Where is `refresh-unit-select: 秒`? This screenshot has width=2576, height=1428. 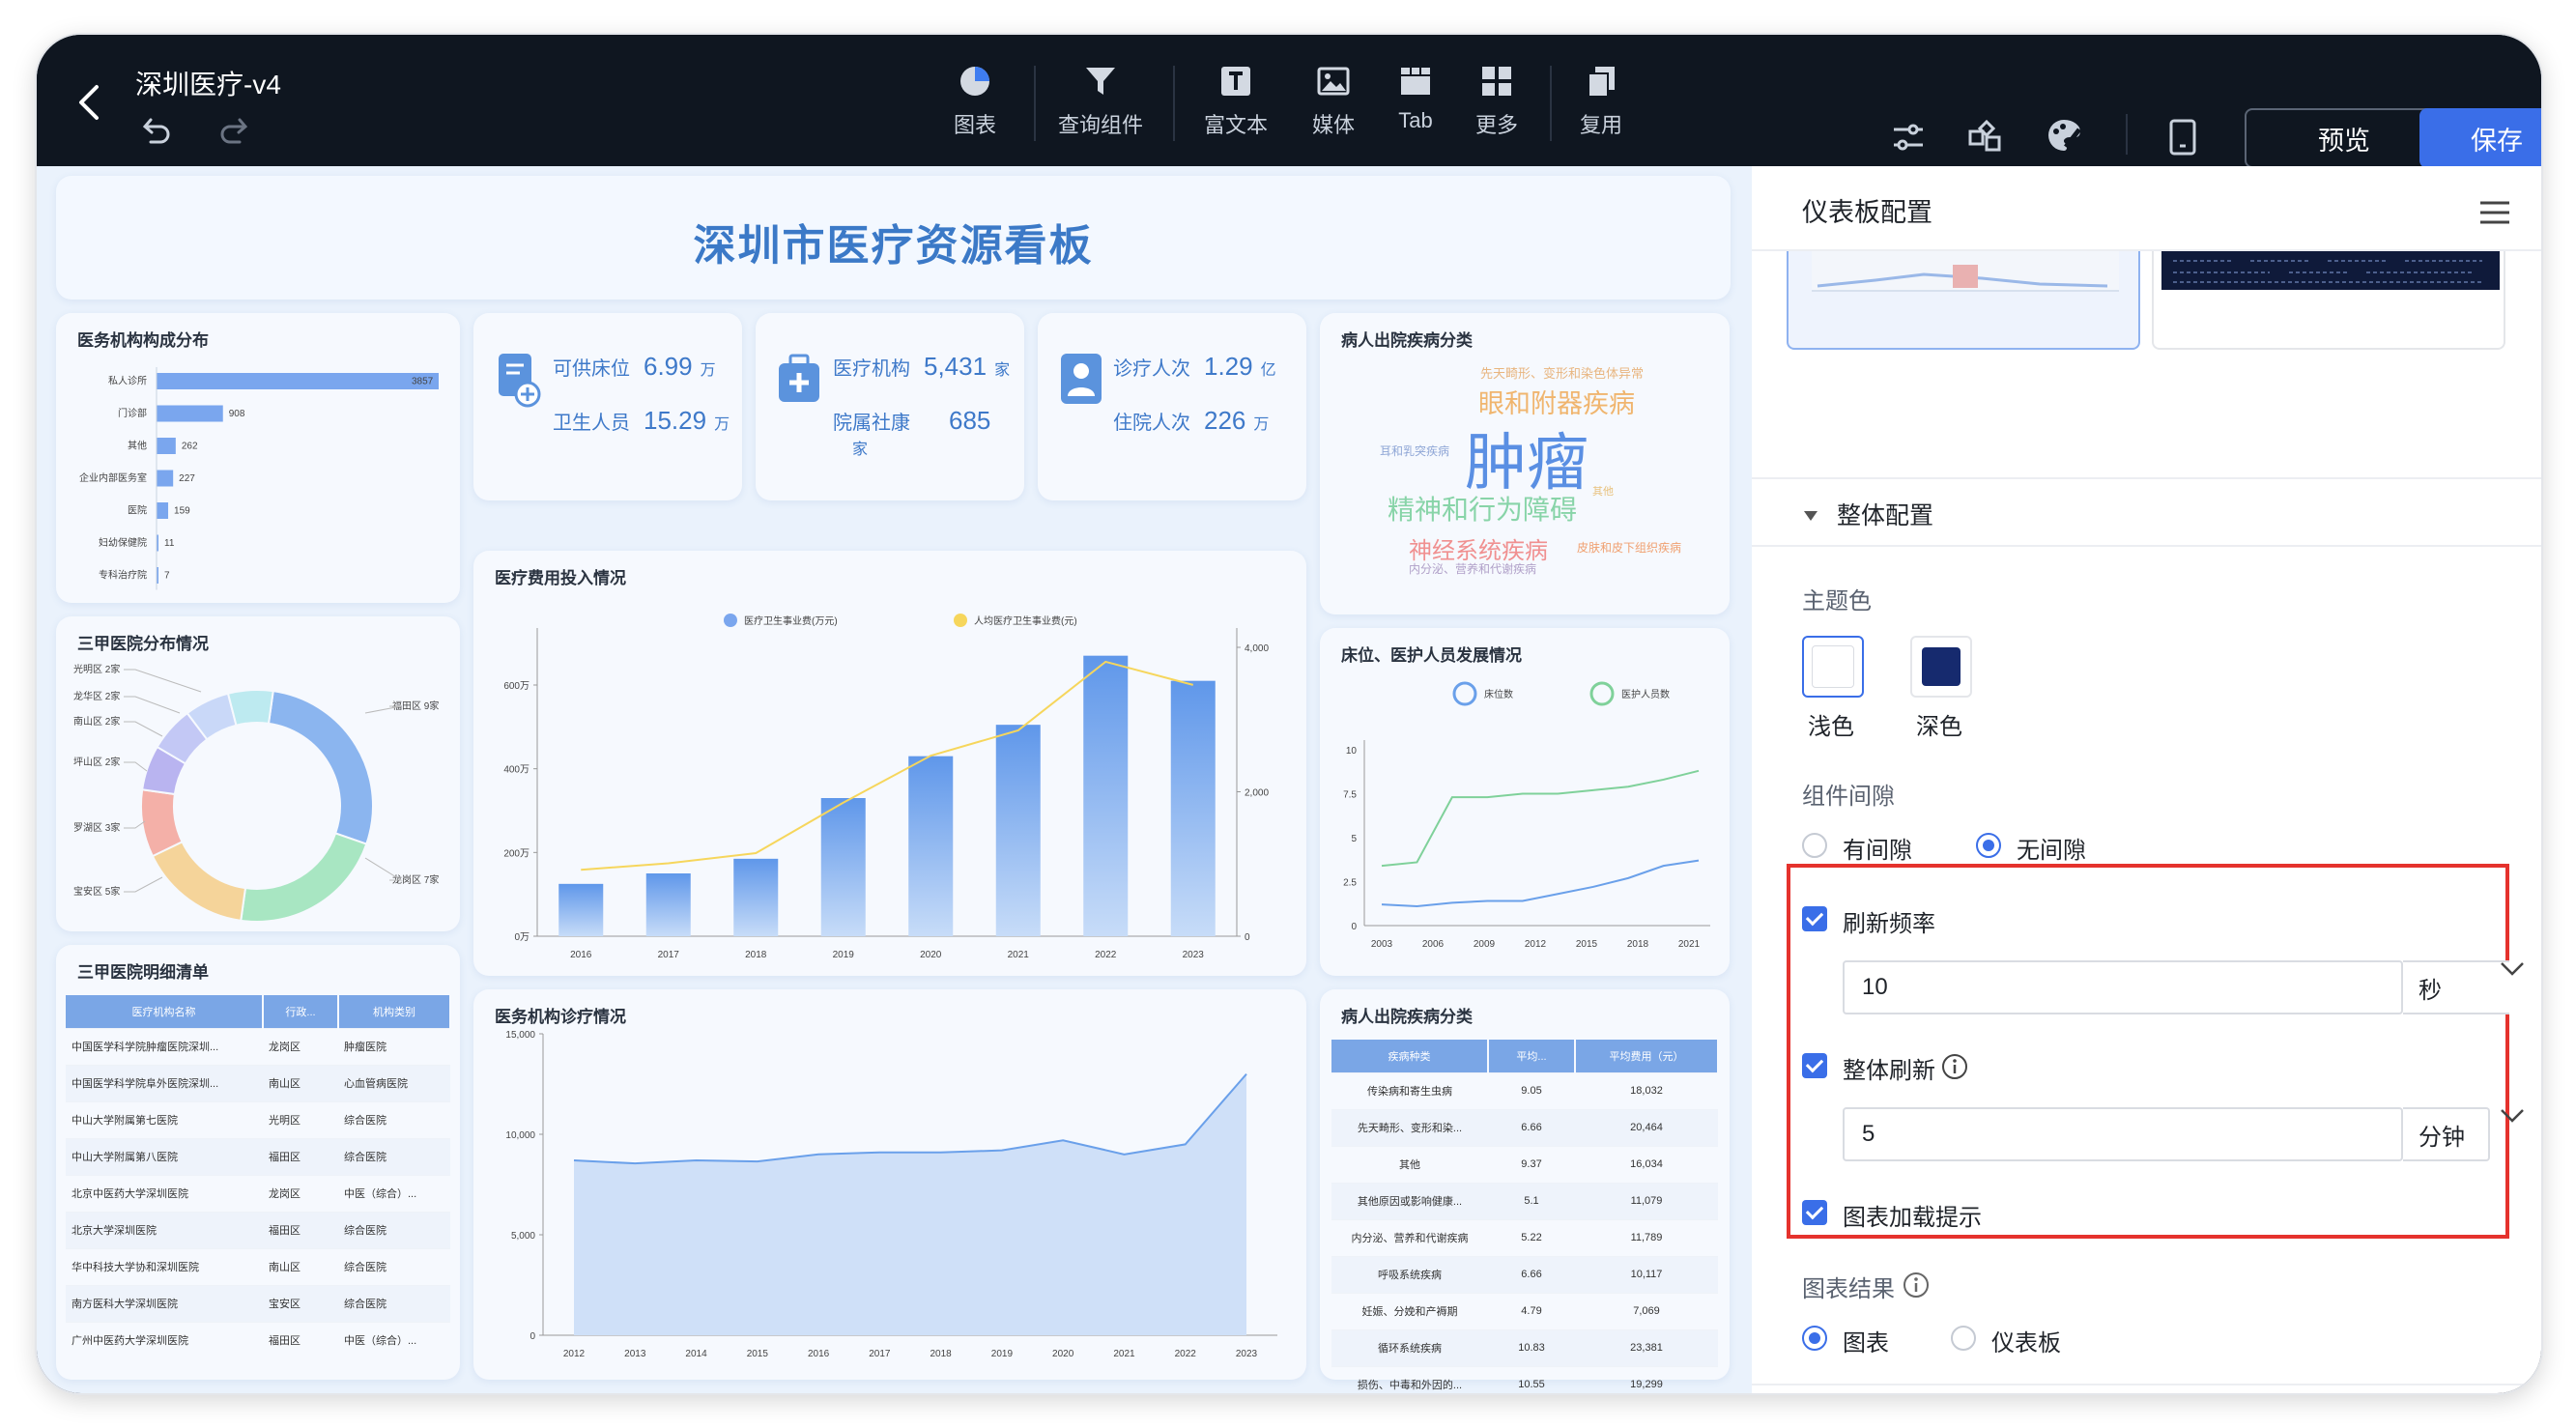 refresh-unit-select: 秒 is located at coordinates (2446, 987).